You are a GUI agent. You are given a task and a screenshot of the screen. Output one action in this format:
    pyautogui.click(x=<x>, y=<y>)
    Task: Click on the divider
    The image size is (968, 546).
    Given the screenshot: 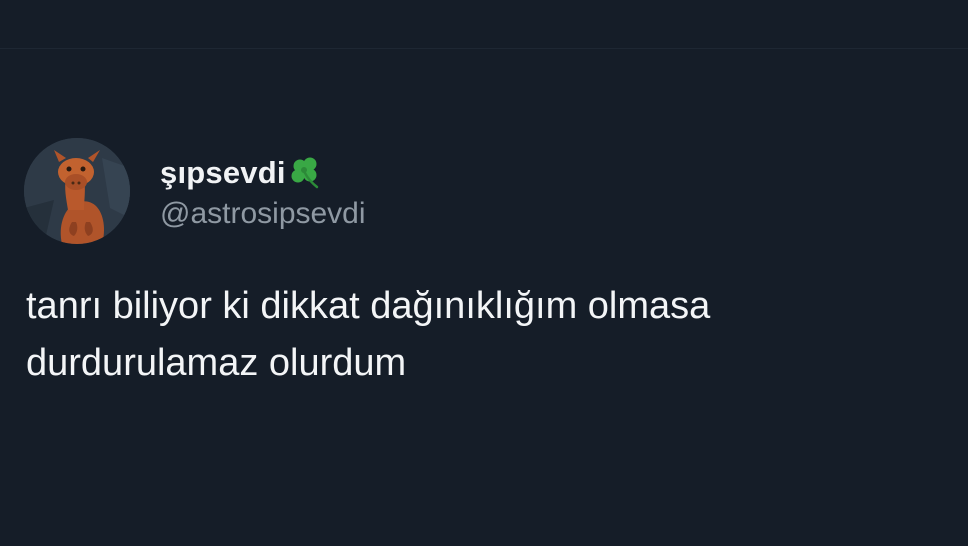 What is the action you would take?
    pyautogui.click(x=484, y=48)
    